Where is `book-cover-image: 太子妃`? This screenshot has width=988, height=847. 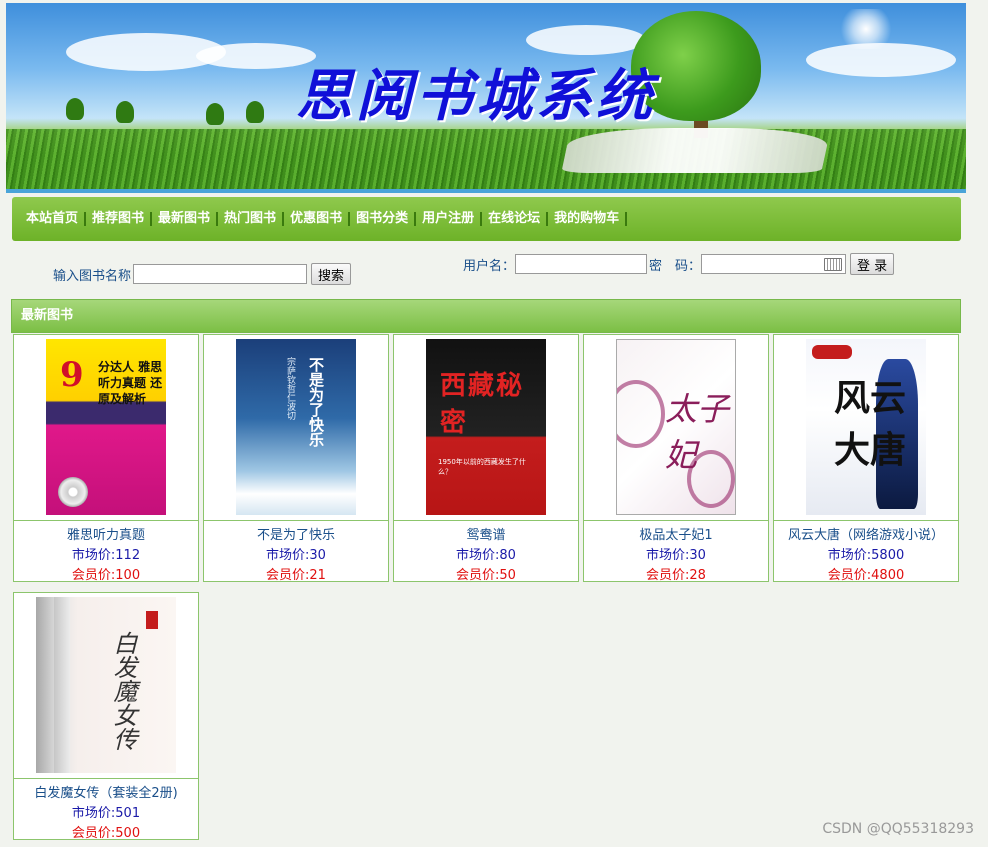
book-cover-image: 太子妃 is located at coordinates (676, 427).